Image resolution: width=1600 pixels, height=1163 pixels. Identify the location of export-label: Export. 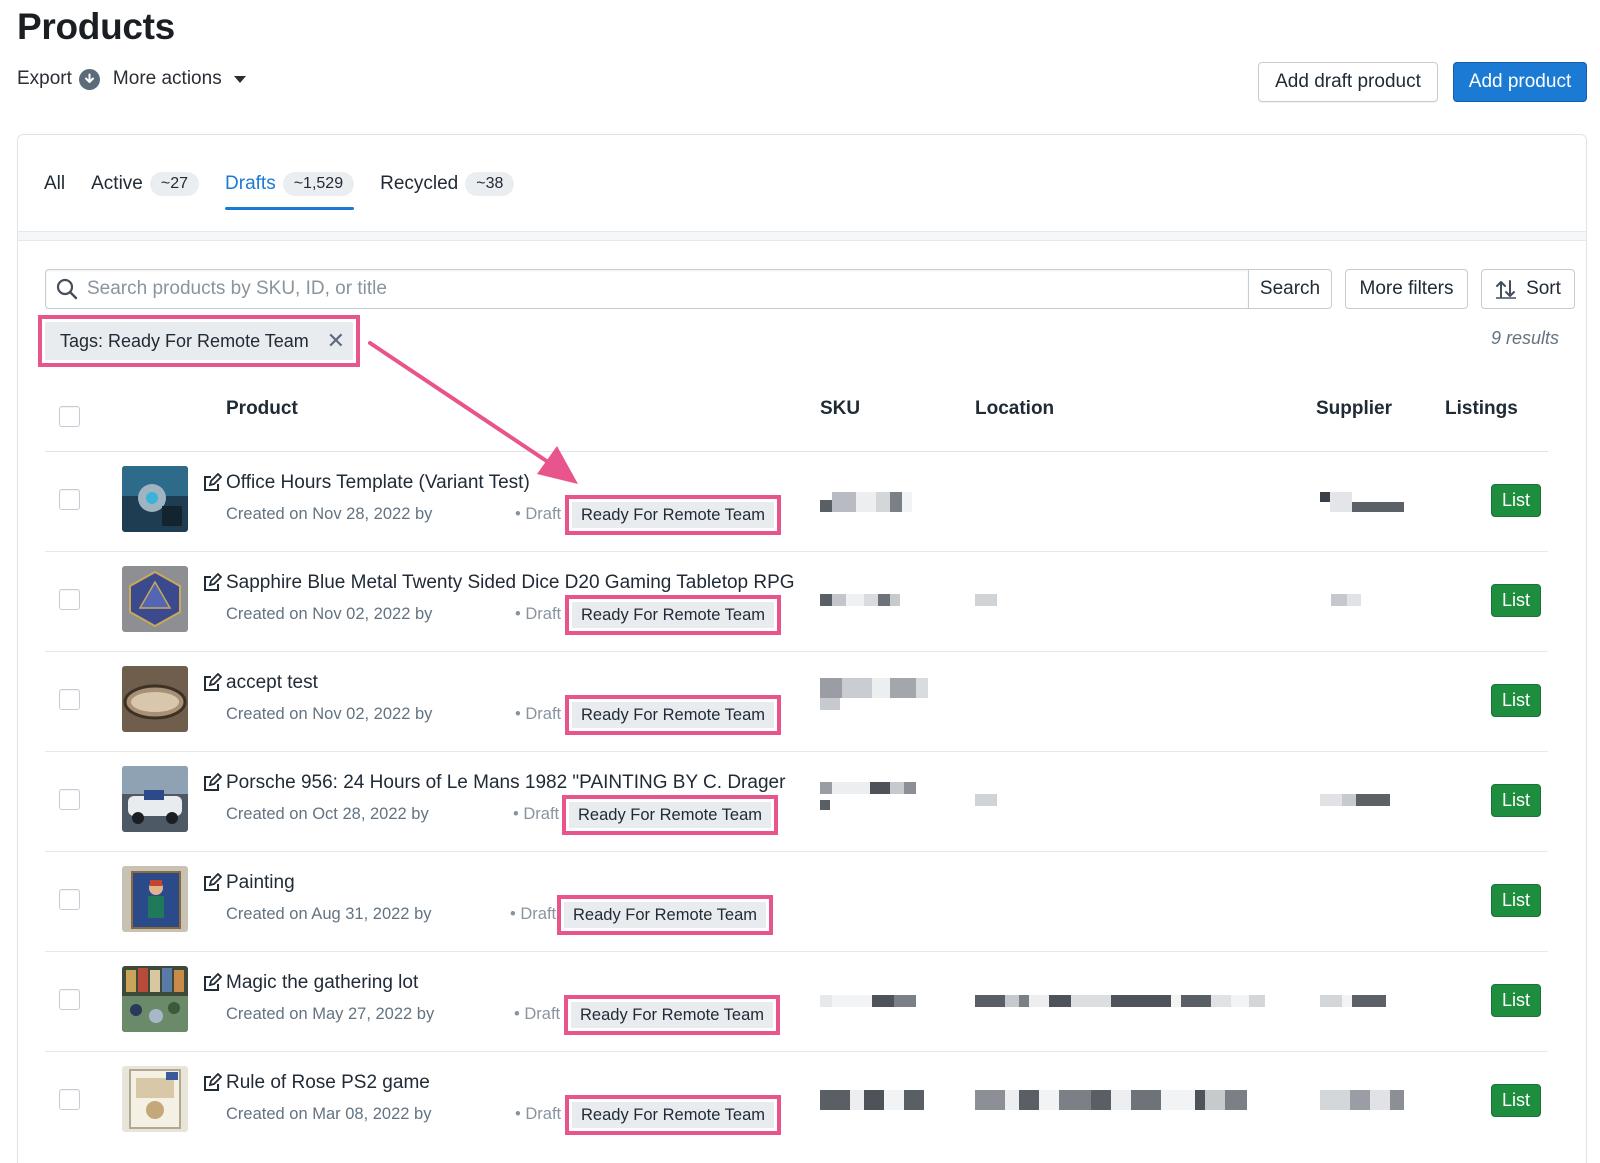
(44, 78).